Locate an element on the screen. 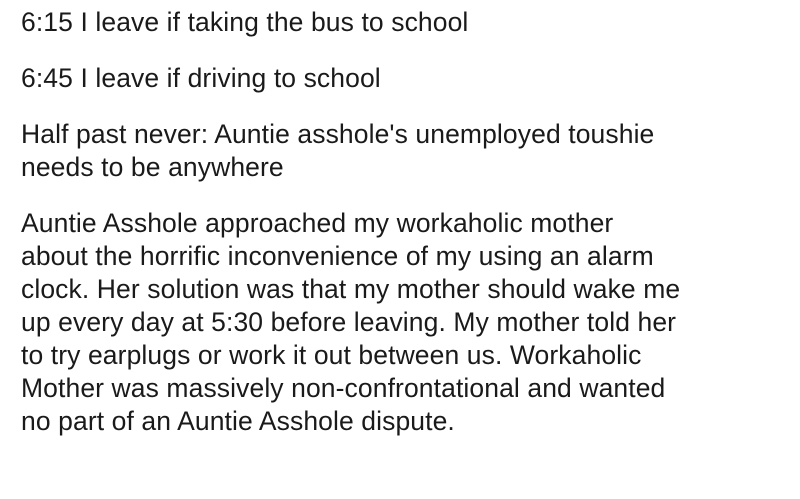 Image resolution: width=800 pixels, height=499 pixels. schedule-bus-paragraph: 6:15 I leave if taking the bus to school is located at coordinates (406, 22).